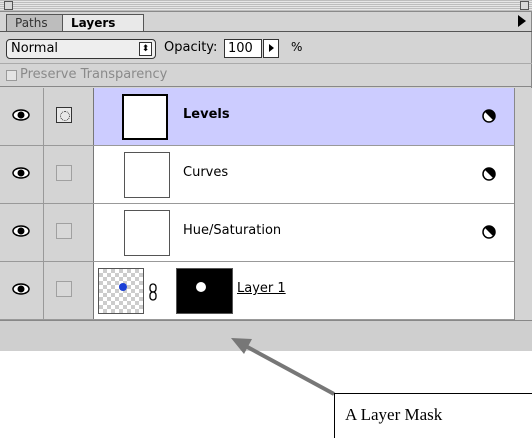  Describe the element at coordinates (94, 74) in the screenshot. I see `preserve-transparency-label: Preserve Transparency` at that location.